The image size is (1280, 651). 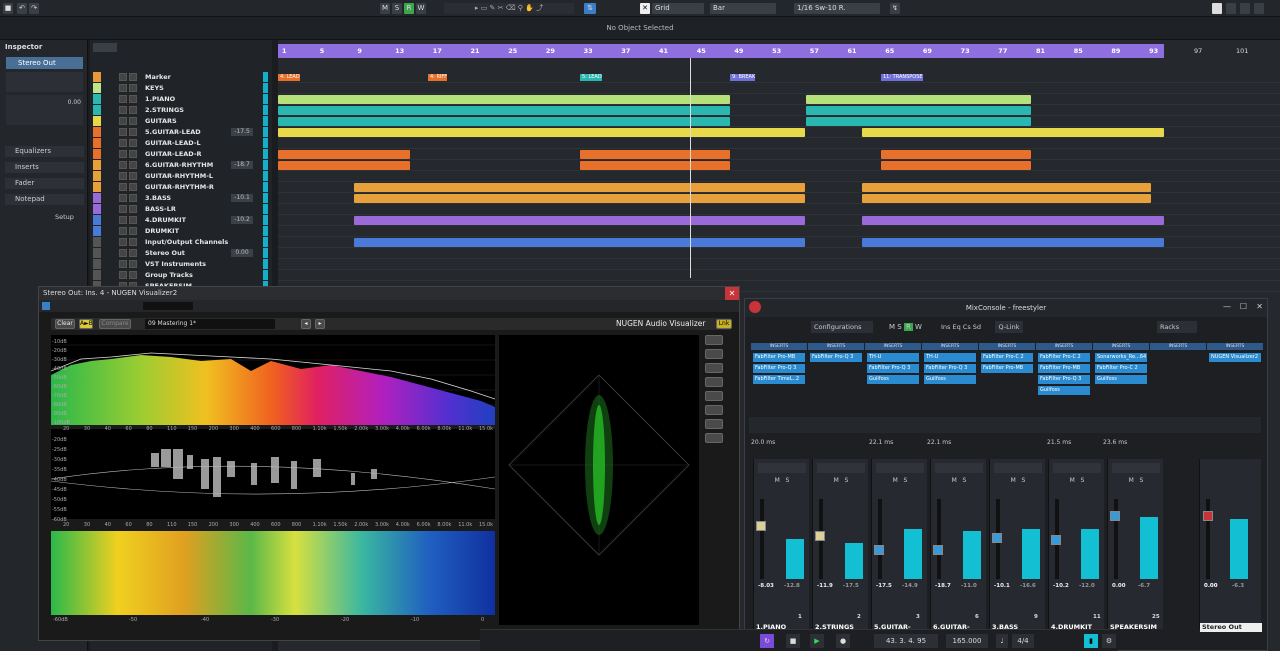 What do you see at coordinates (1259, 8) in the screenshot?
I see `layout-zone-icon` at bounding box center [1259, 8].